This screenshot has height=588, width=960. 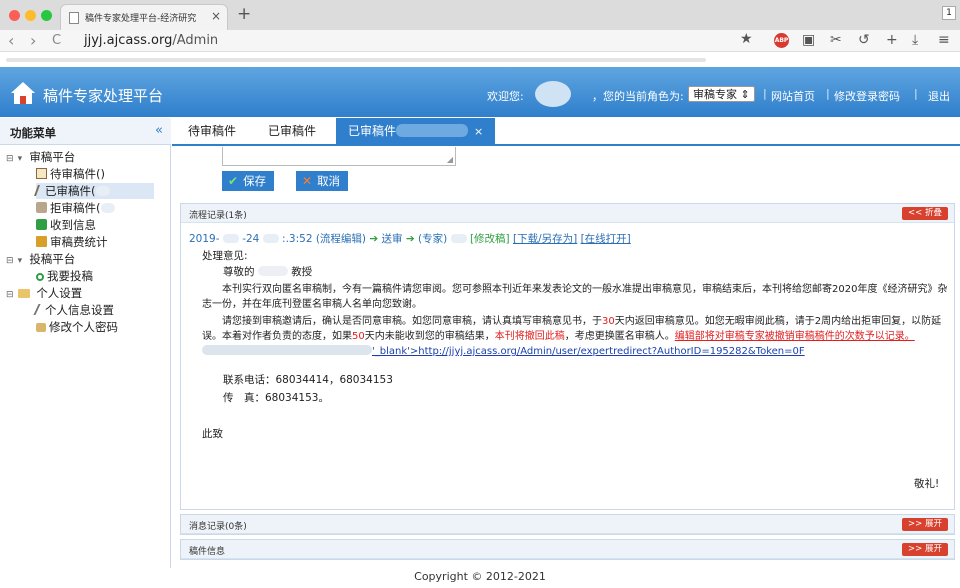 I want to click on browser-tab: 稿件专家处理平台-经济研究 ×, so click(x=144, y=17).